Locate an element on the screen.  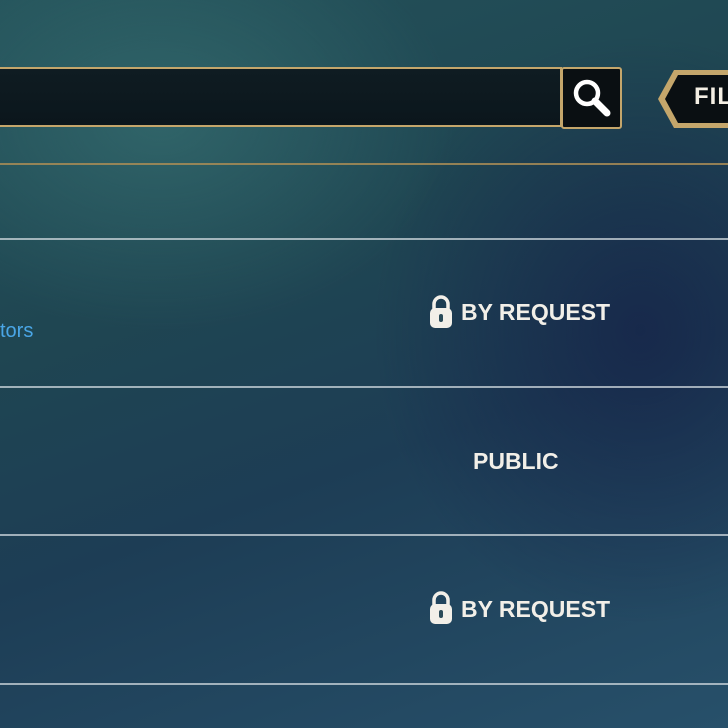
filter-tab: FIL is located at coordinates (692, 99).